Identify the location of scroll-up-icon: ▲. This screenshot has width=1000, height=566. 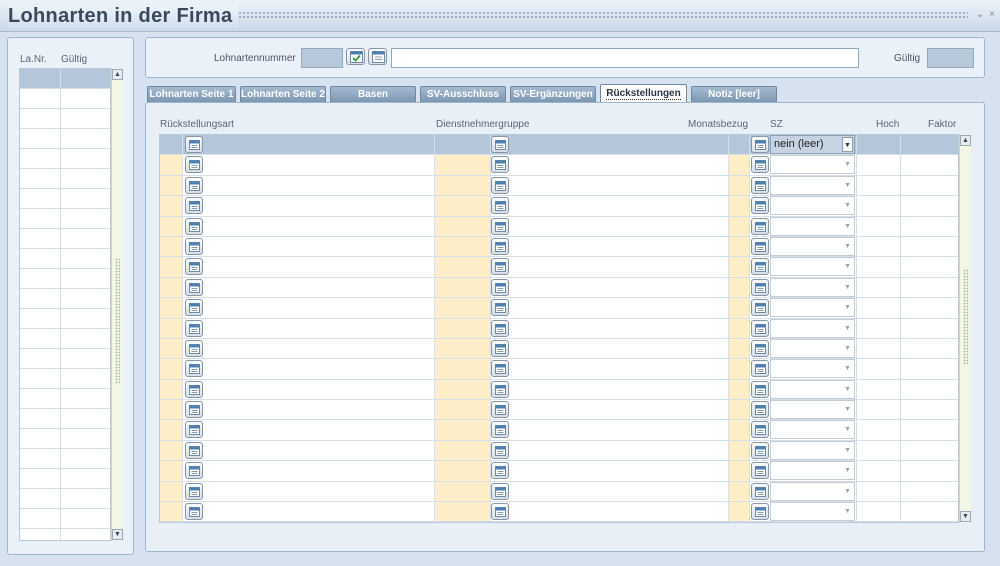
(117, 74).